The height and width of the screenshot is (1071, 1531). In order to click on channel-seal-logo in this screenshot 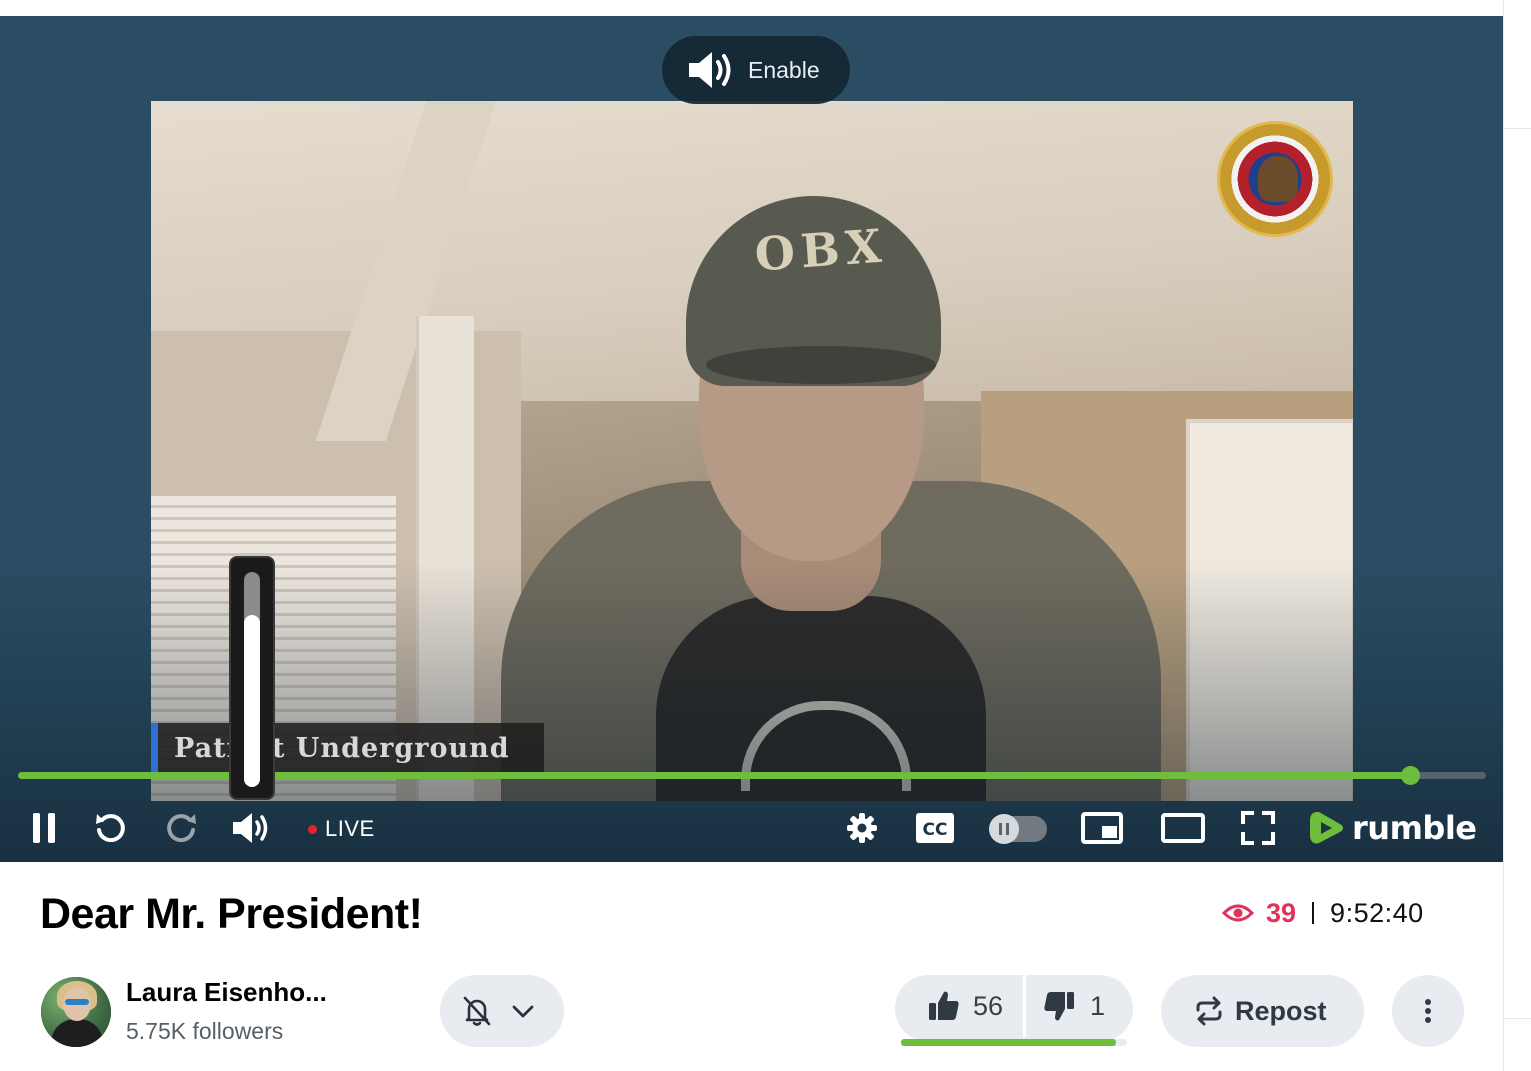, I will do `click(1275, 179)`.